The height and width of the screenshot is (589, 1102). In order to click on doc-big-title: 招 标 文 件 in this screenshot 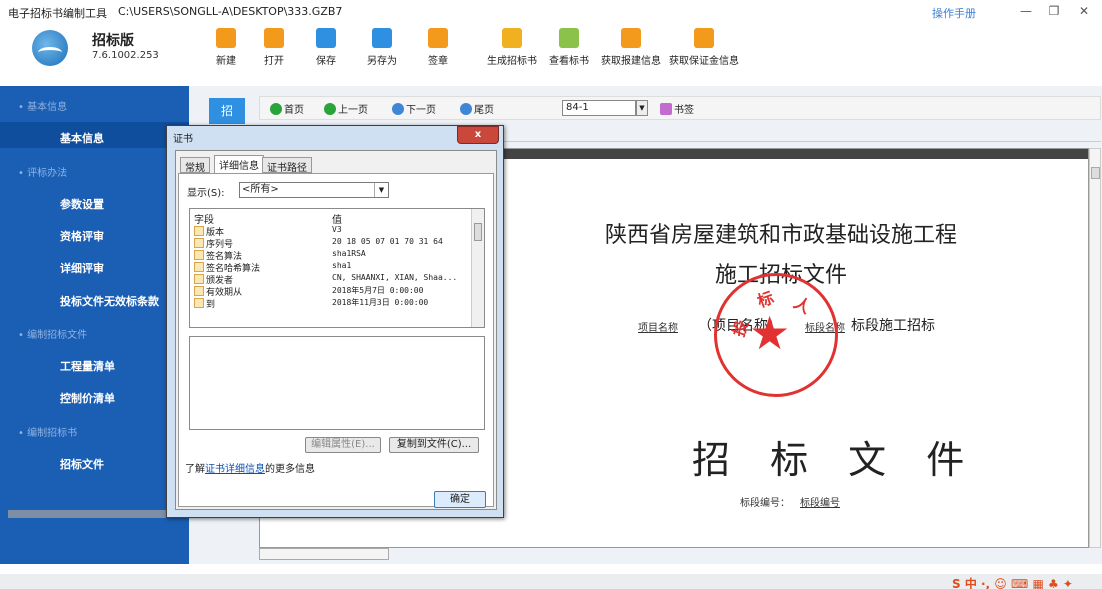, I will do `click(835, 460)`.